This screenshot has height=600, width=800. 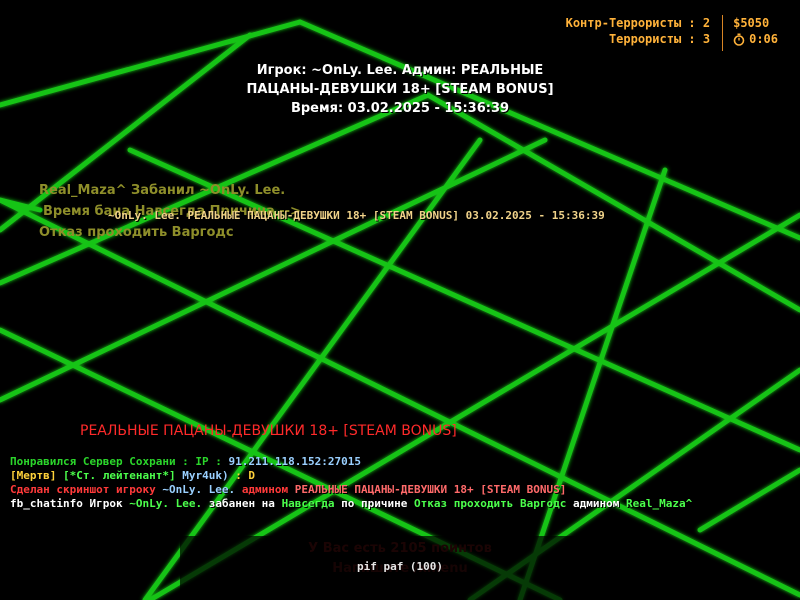 I want to click on chat-text: Понравился Сервер Сохрани : IP :, so click(x=119, y=461).